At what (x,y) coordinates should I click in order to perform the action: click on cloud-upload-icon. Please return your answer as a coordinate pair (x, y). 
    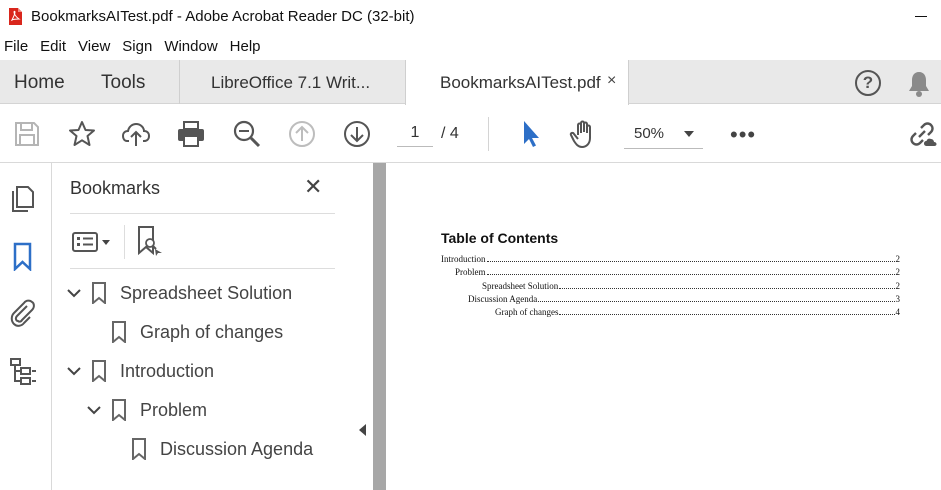
    Looking at the image, I should click on (136, 134).